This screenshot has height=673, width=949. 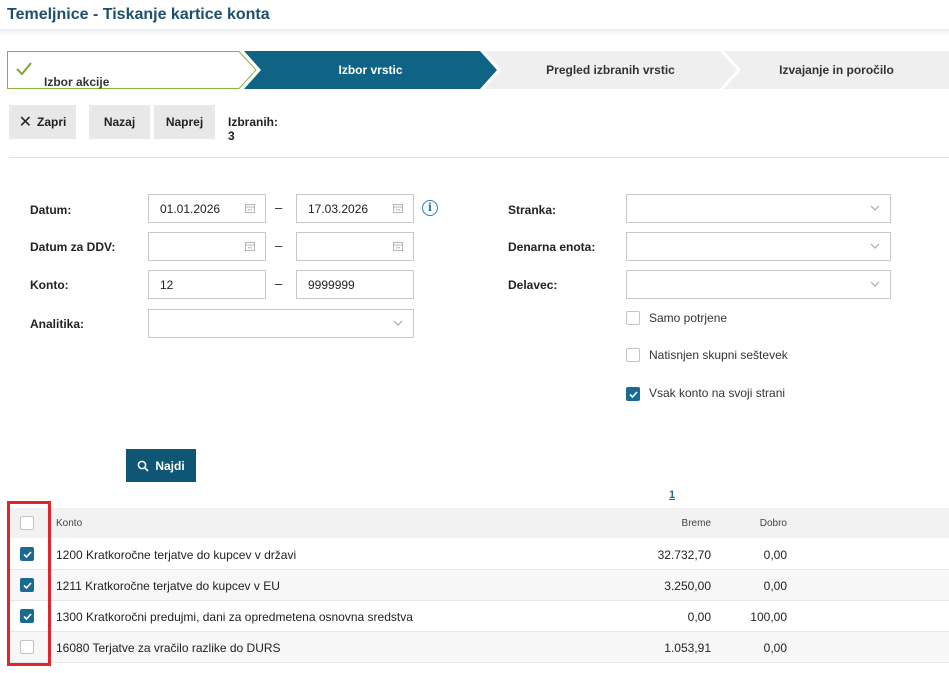 I want to click on row-debit: 1.053,91, so click(x=687, y=648).